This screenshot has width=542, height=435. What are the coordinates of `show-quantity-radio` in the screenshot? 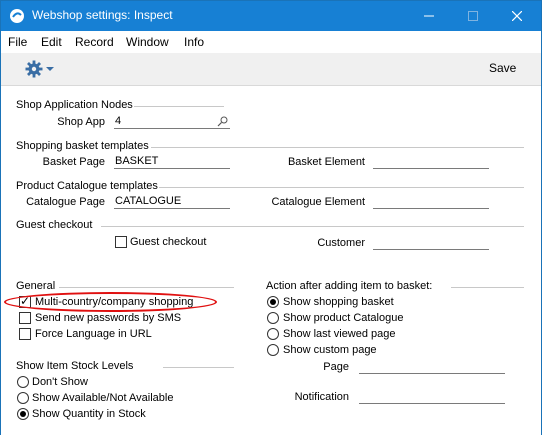 It's located at (23, 414).